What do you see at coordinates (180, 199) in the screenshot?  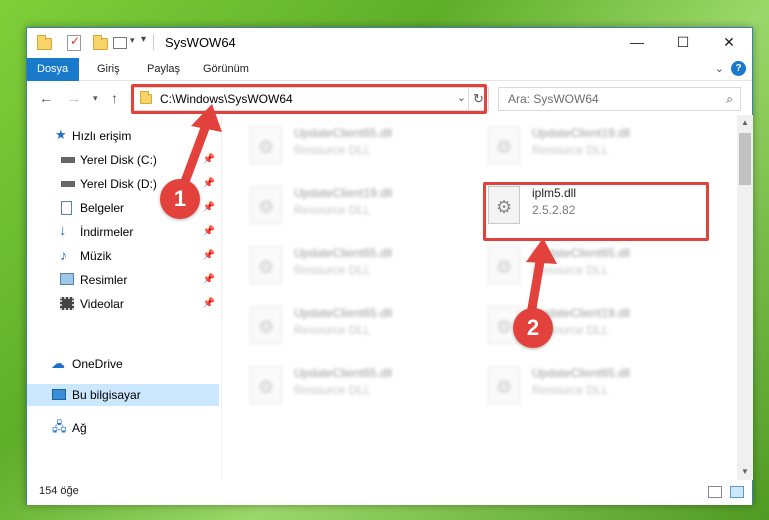 I see `step-1-badge: 1` at bounding box center [180, 199].